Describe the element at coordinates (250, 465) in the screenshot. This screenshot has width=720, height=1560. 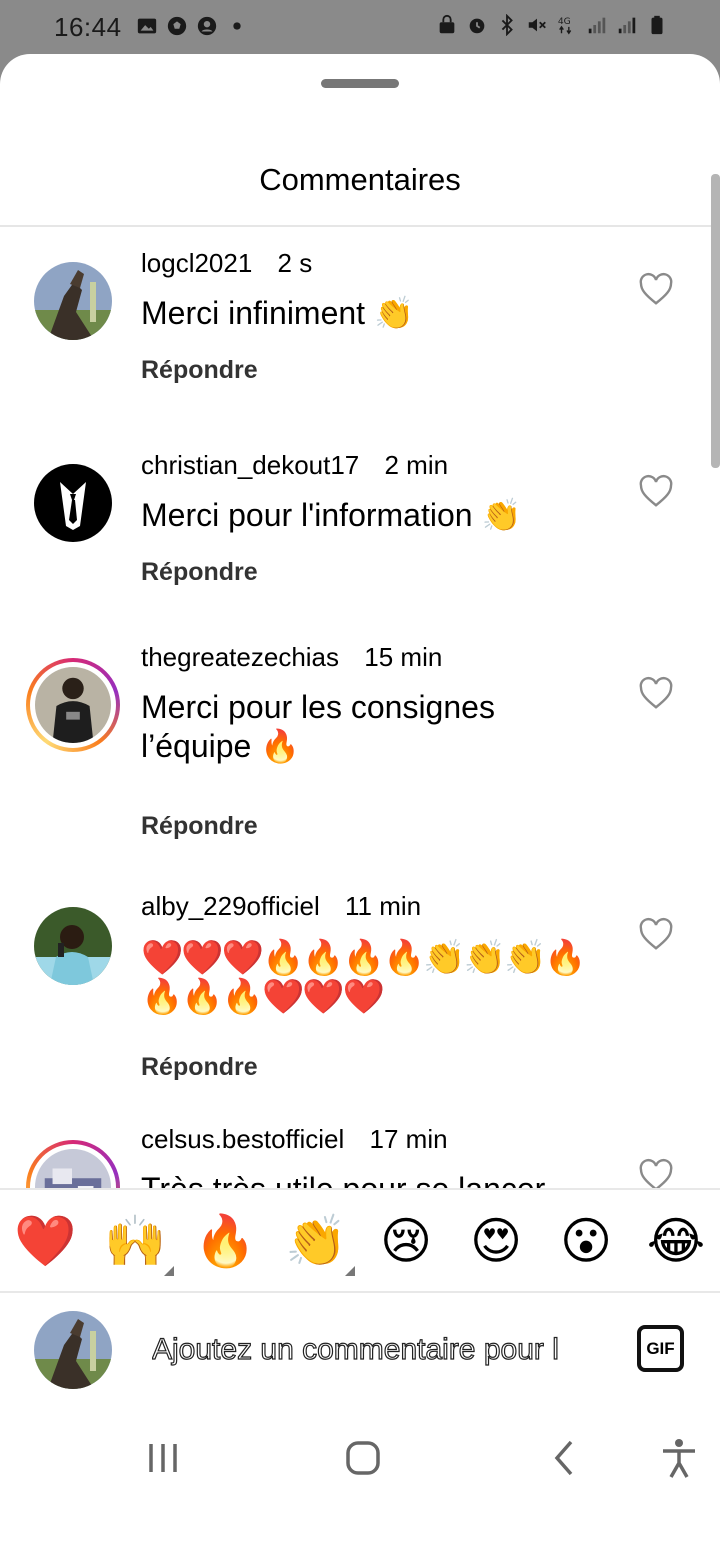
I see `comment-username: christian_dekout17` at that location.